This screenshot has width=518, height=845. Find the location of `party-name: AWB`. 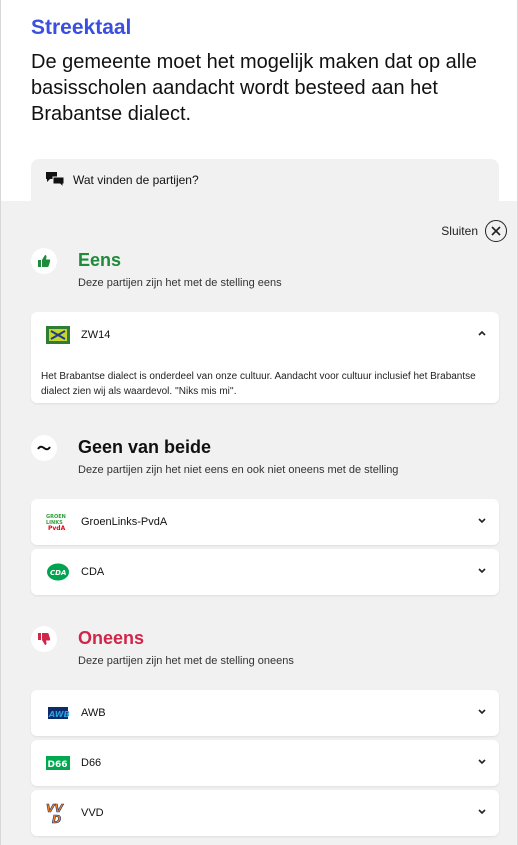

party-name: AWB is located at coordinates (93, 713).